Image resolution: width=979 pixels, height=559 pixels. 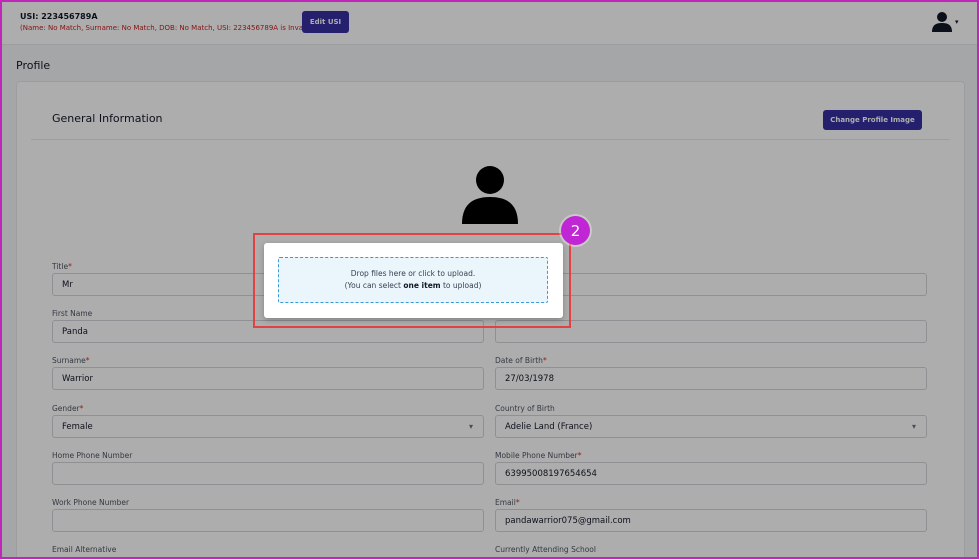 What do you see at coordinates (575, 230) in the screenshot?
I see `step-number-badge: 2` at bounding box center [575, 230].